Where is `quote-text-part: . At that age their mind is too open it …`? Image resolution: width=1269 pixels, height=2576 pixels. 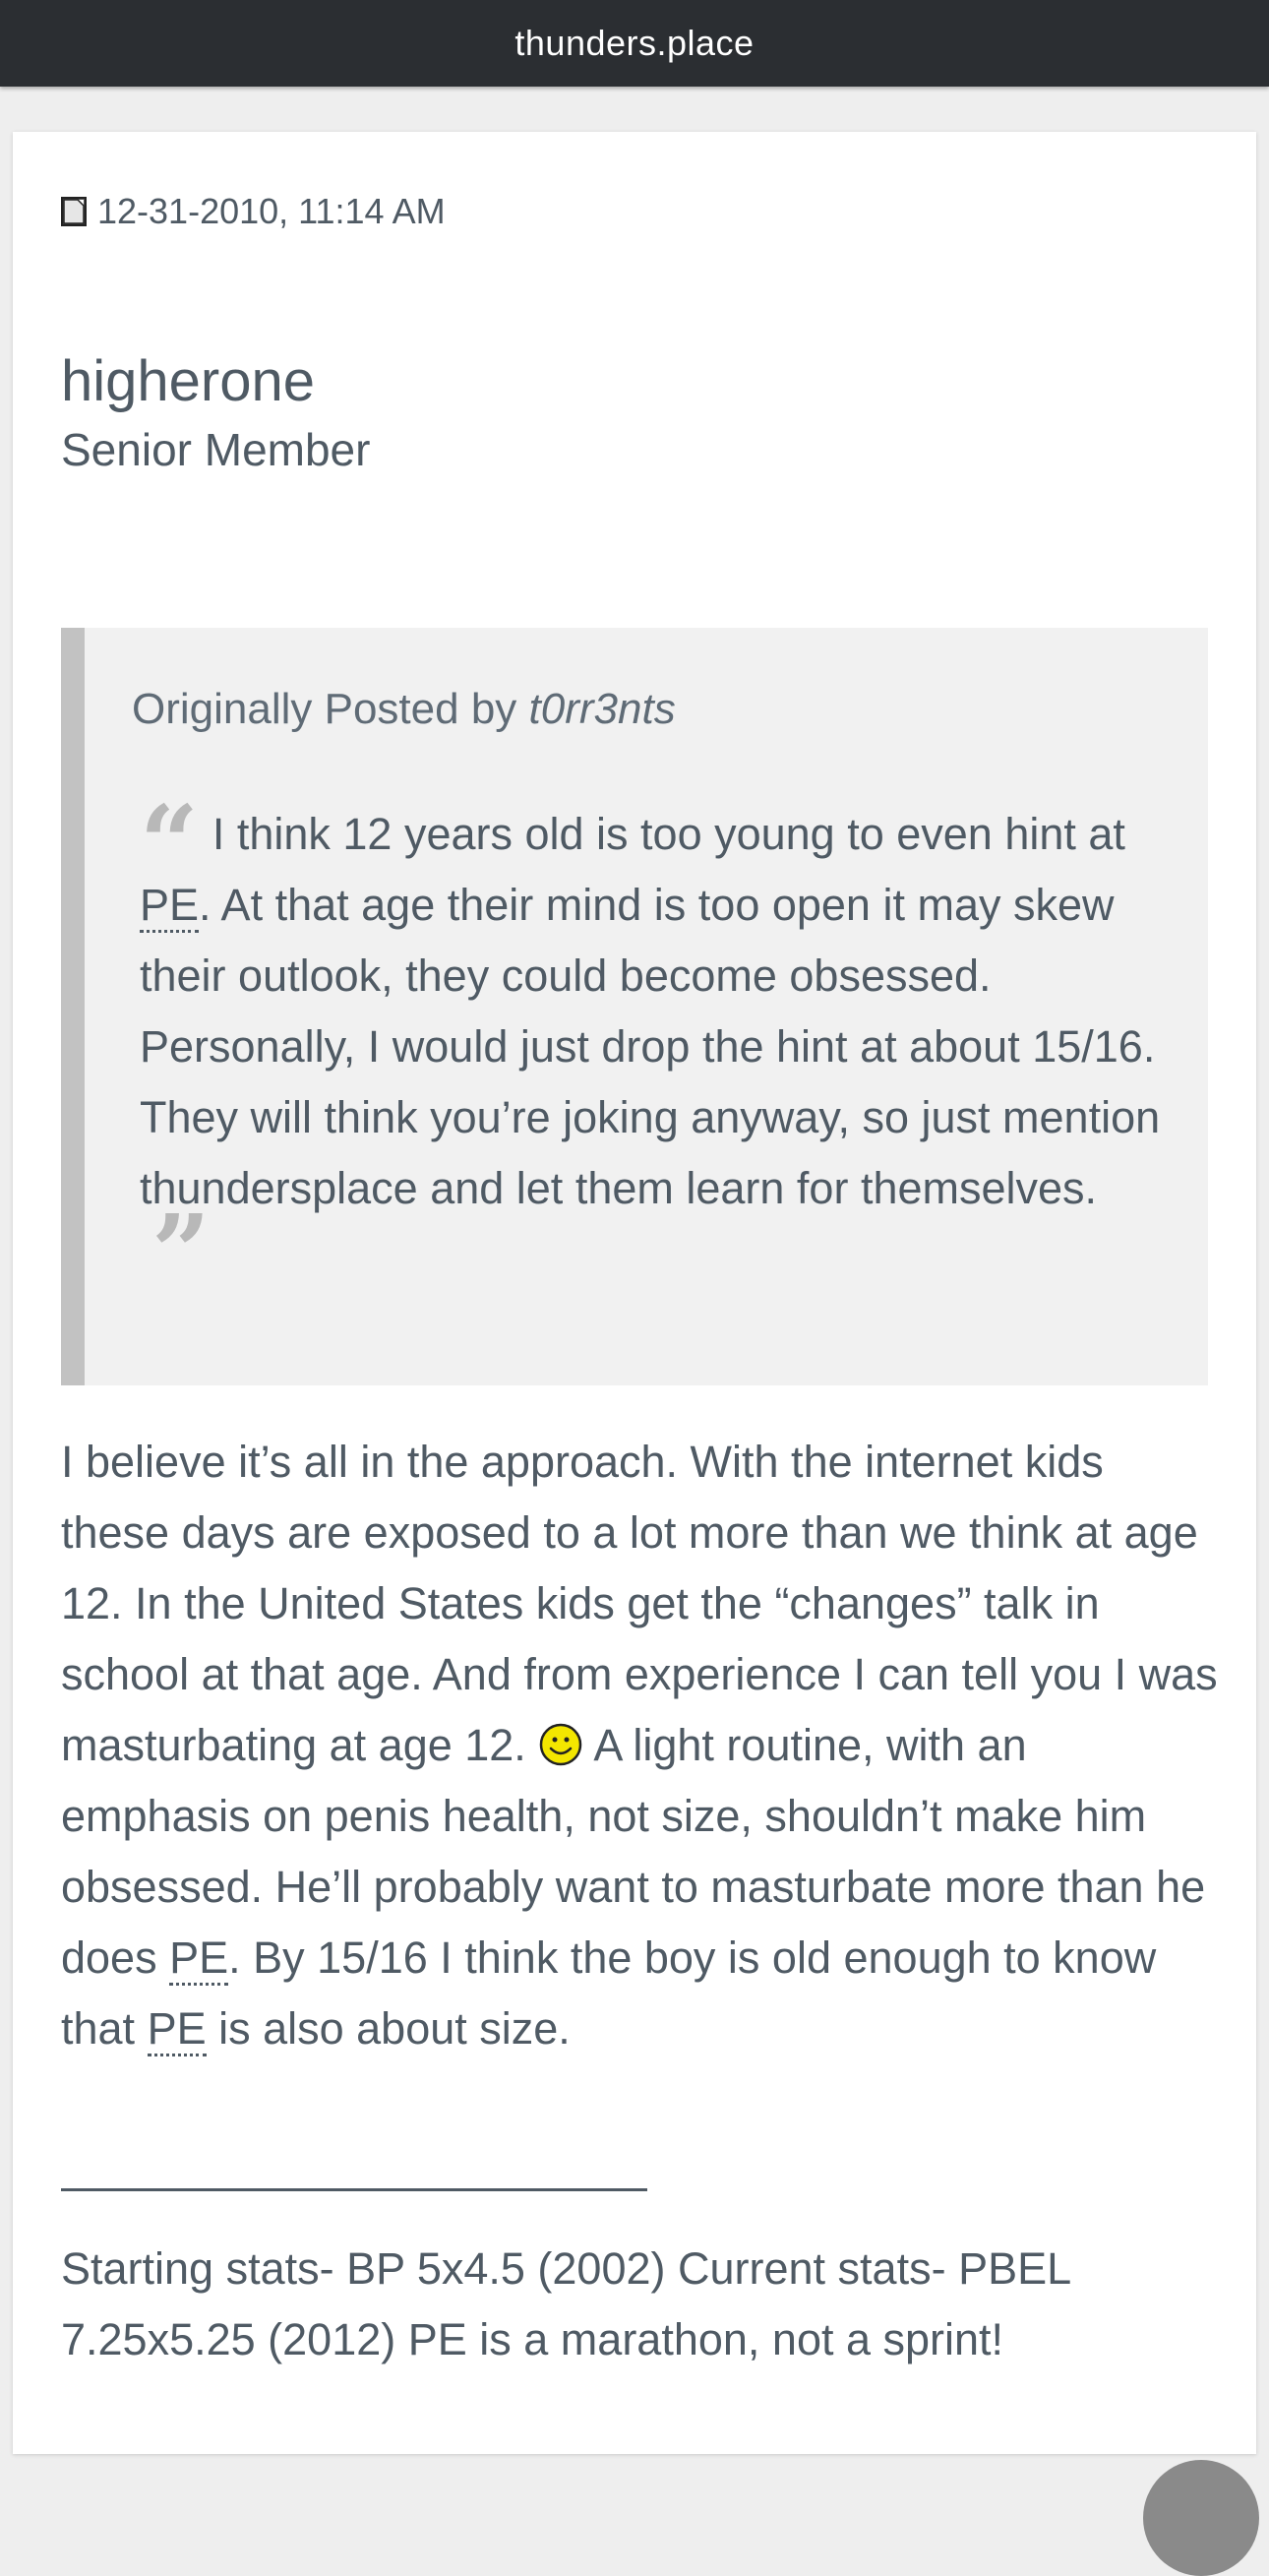
quote-text-part: . At that age their mind is too open it … is located at coordinates (650, 1046).